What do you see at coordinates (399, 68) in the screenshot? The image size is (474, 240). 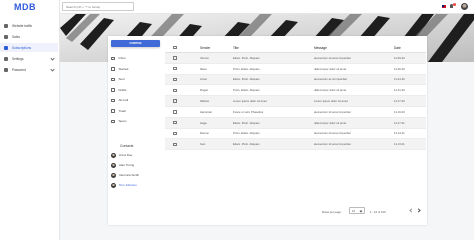 I see `cell-date: 11.26.20` at bounding box center [399, 68].